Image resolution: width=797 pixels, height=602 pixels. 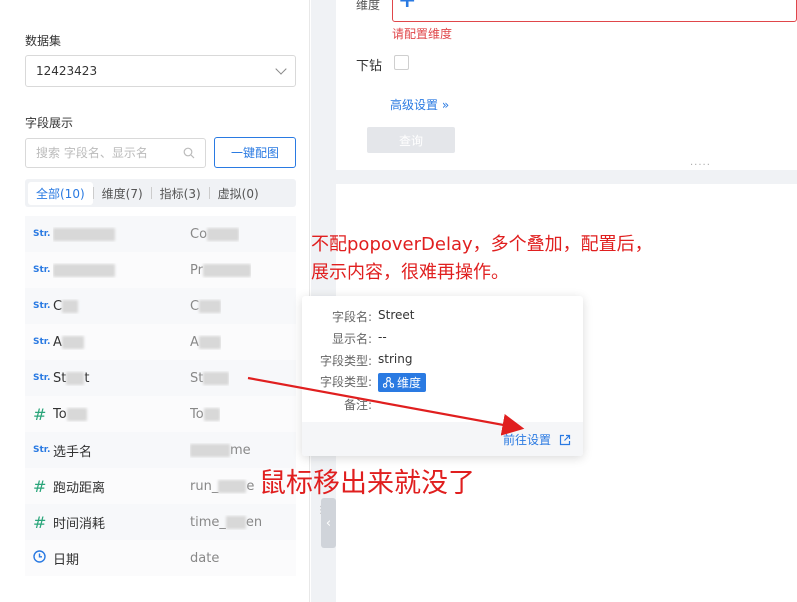 I want to click on field-name: 跑动距离, so click(x=79, y=488).